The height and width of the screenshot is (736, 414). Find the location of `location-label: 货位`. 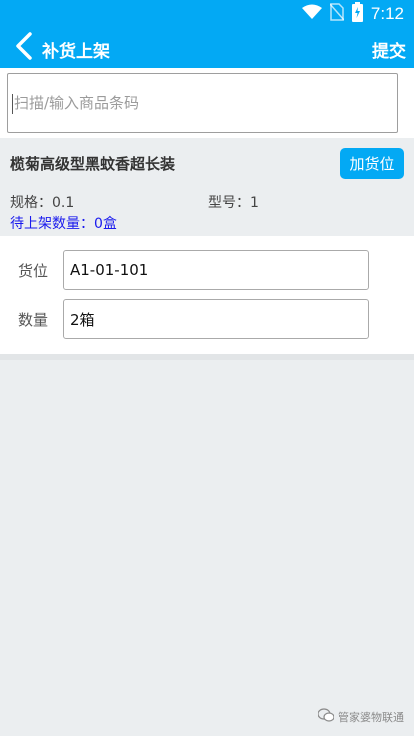

location-label: 货位 is located at coordinates (33, 271).